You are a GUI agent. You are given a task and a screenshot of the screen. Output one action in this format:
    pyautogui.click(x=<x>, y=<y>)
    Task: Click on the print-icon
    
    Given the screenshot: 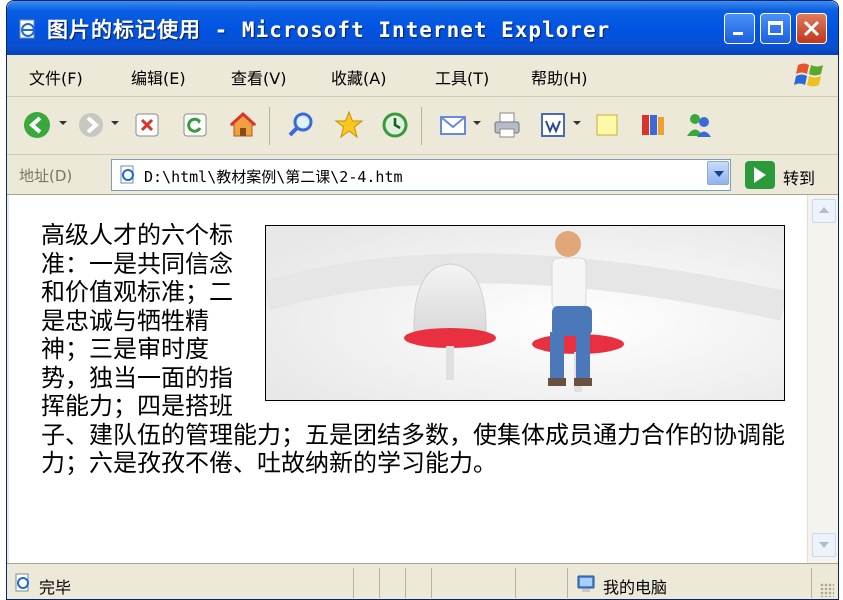 What is the action you would take?
    pyautogui.click(x=507, y=125)
    